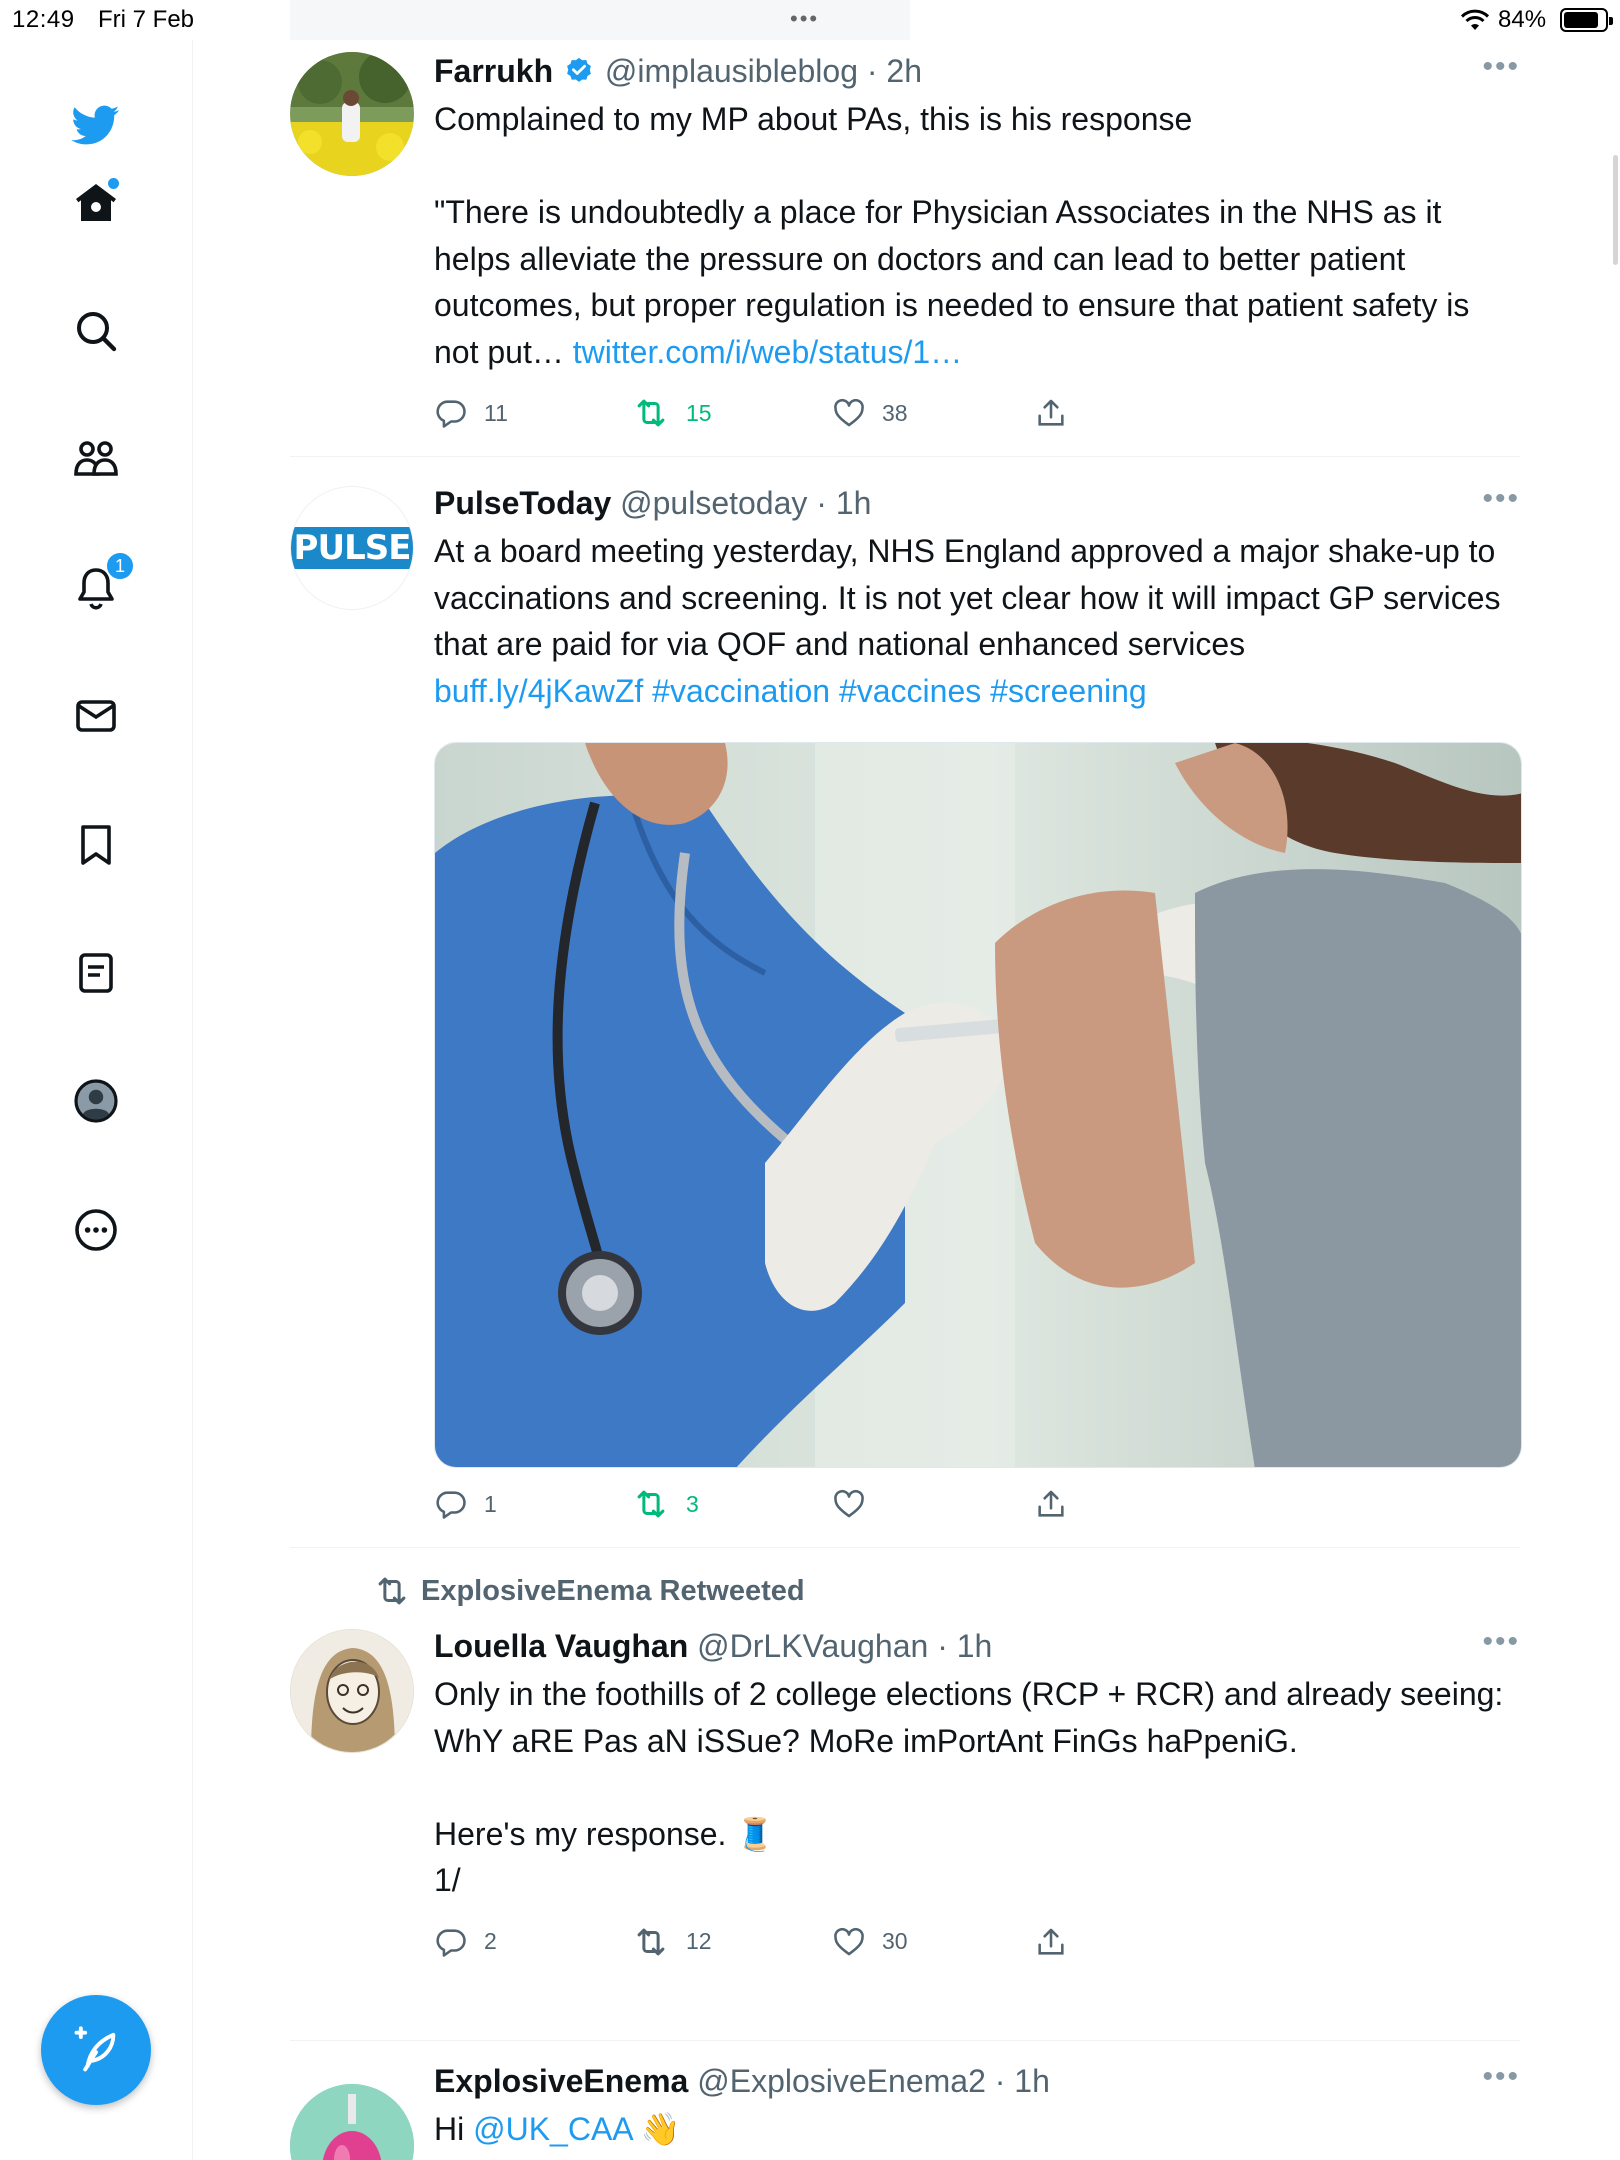 The width and height of the screenshot is (1620, 2160). What do you see at coordinates (660, 2129) in the screenshot?
I see `waving-hand-emoji: 👋` at bounding box center [660, 2129].